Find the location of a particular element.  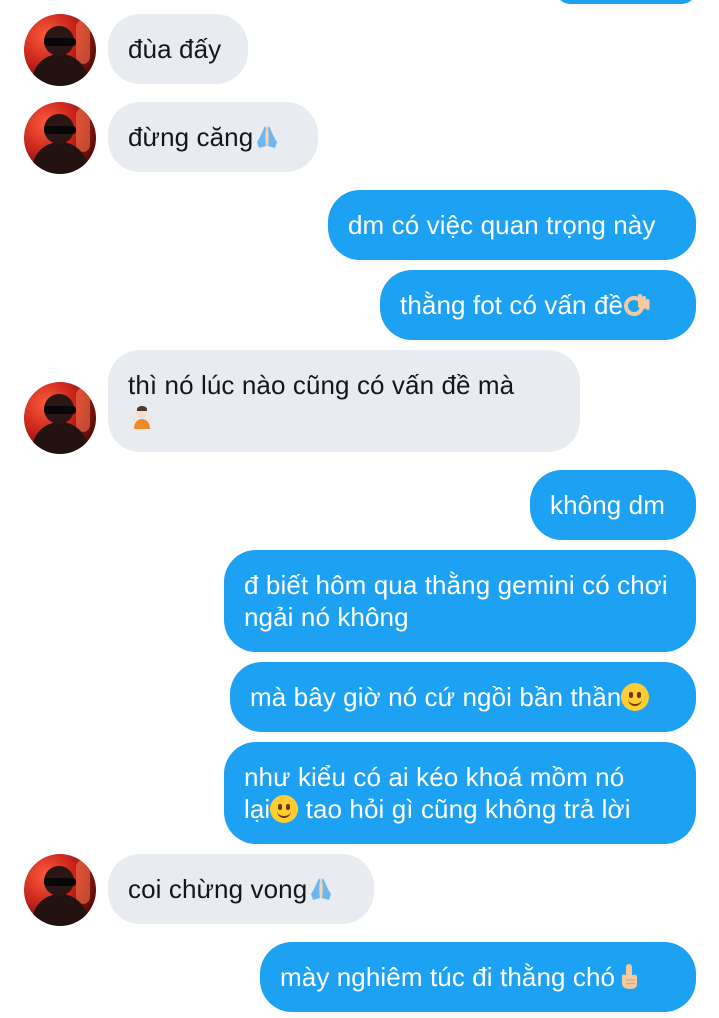

outgoing-message-bubble: dm có việc quan trọng này is located at coordinates (512, 225).